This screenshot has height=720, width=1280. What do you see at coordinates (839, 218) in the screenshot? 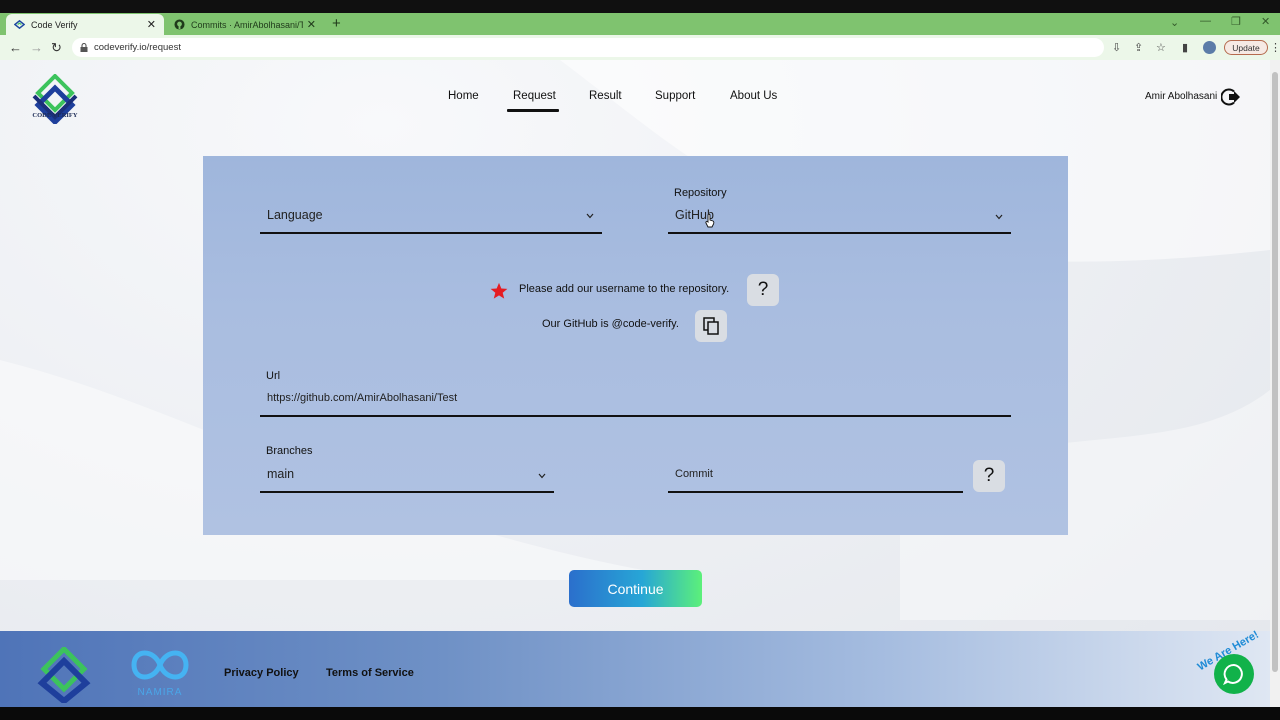
I see `repository-select: GitHub` at bounding box center [839, 218].